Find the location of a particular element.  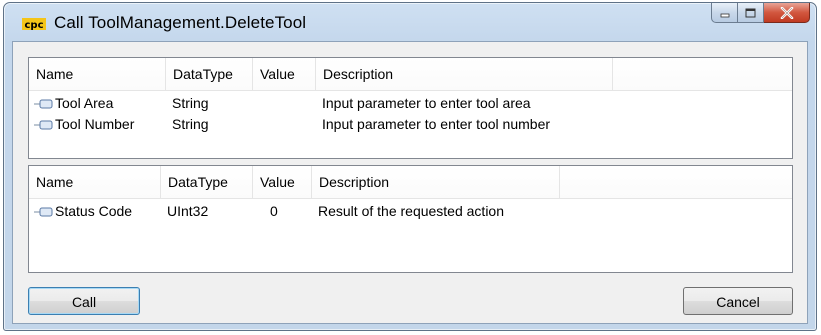

name-cell: Tool Number is located at coordinates (84, 124).